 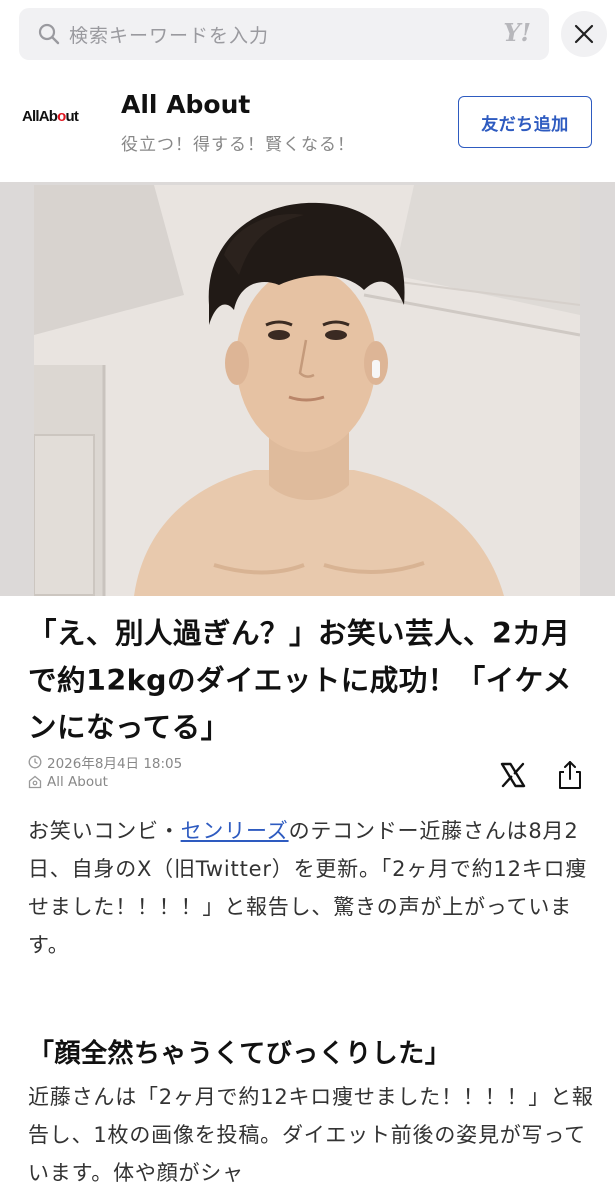 I want to click on top-search-bar: 検索キーワードを入力 Y!, so click(x=307, y=34).